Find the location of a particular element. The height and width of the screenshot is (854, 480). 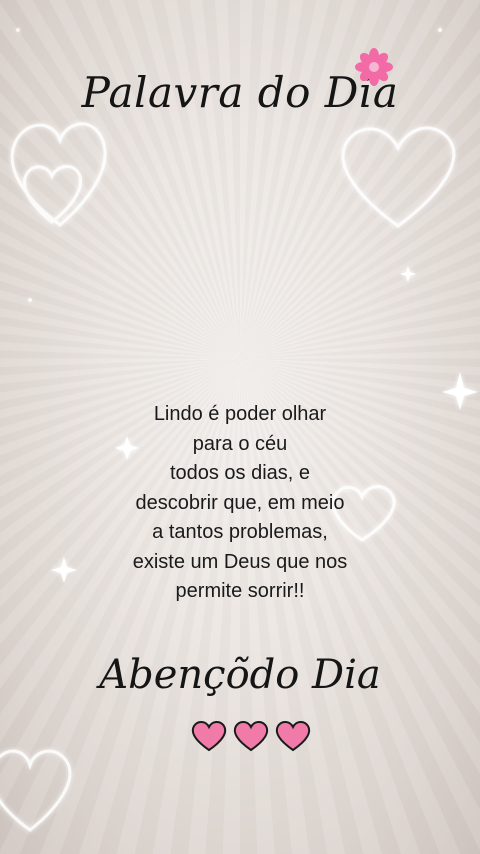

hearts-row is located at coordinates (251, 736).